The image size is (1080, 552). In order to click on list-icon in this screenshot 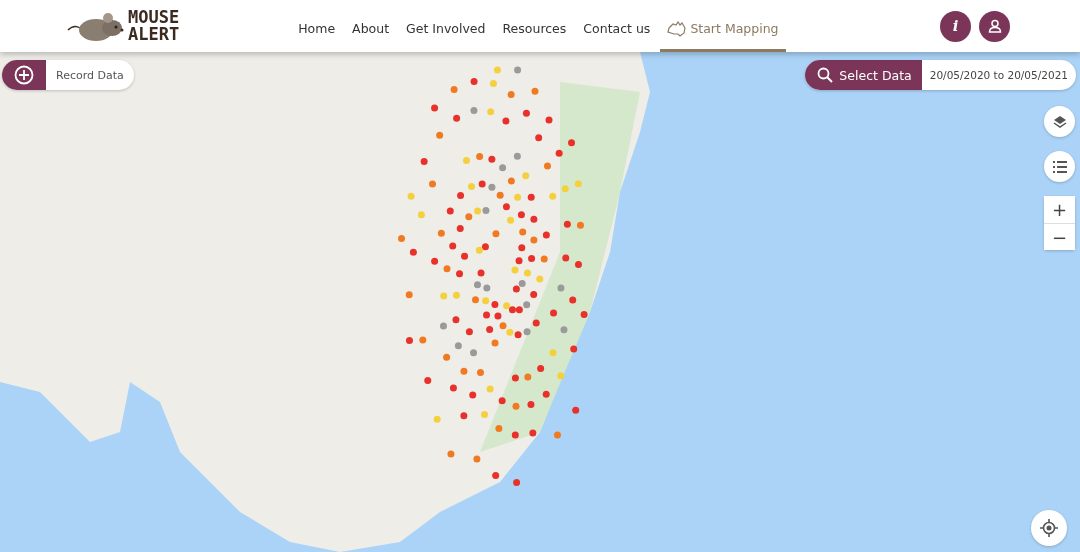, I will do `click(1059, 166)`.